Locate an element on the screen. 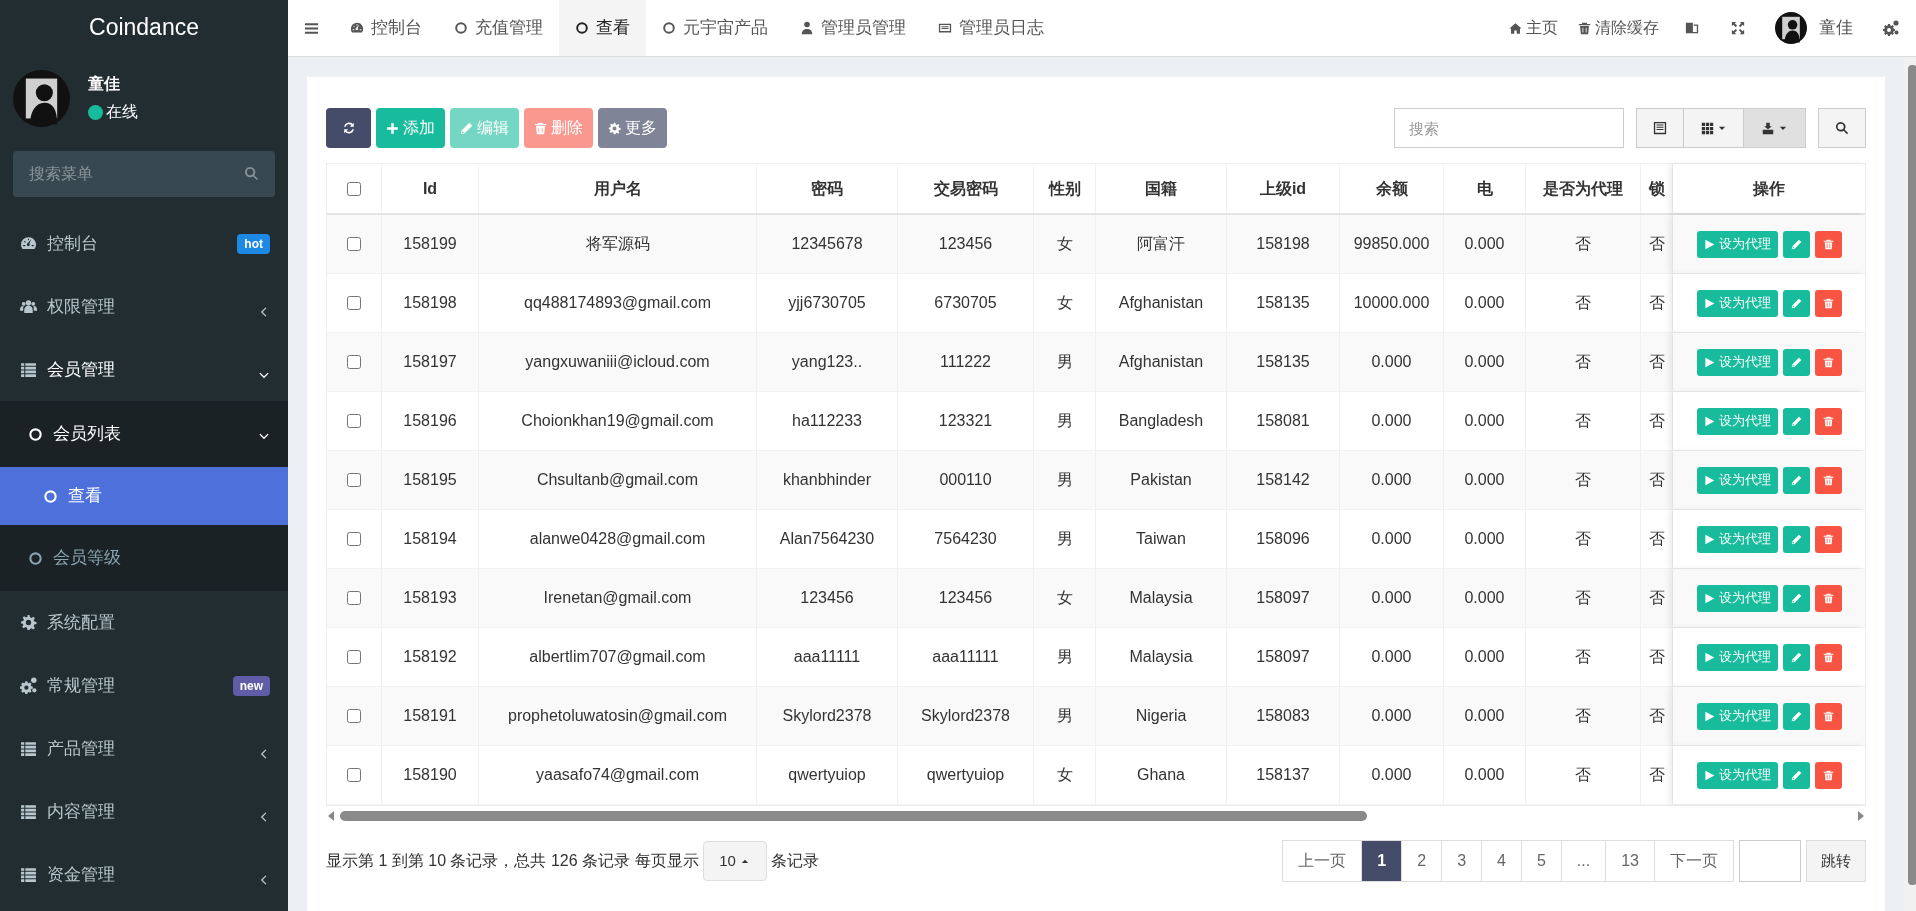 The width and height of the screenshot is (1916, 911). table-cell-text: 将军源码 is located at coordinates (617, 244).